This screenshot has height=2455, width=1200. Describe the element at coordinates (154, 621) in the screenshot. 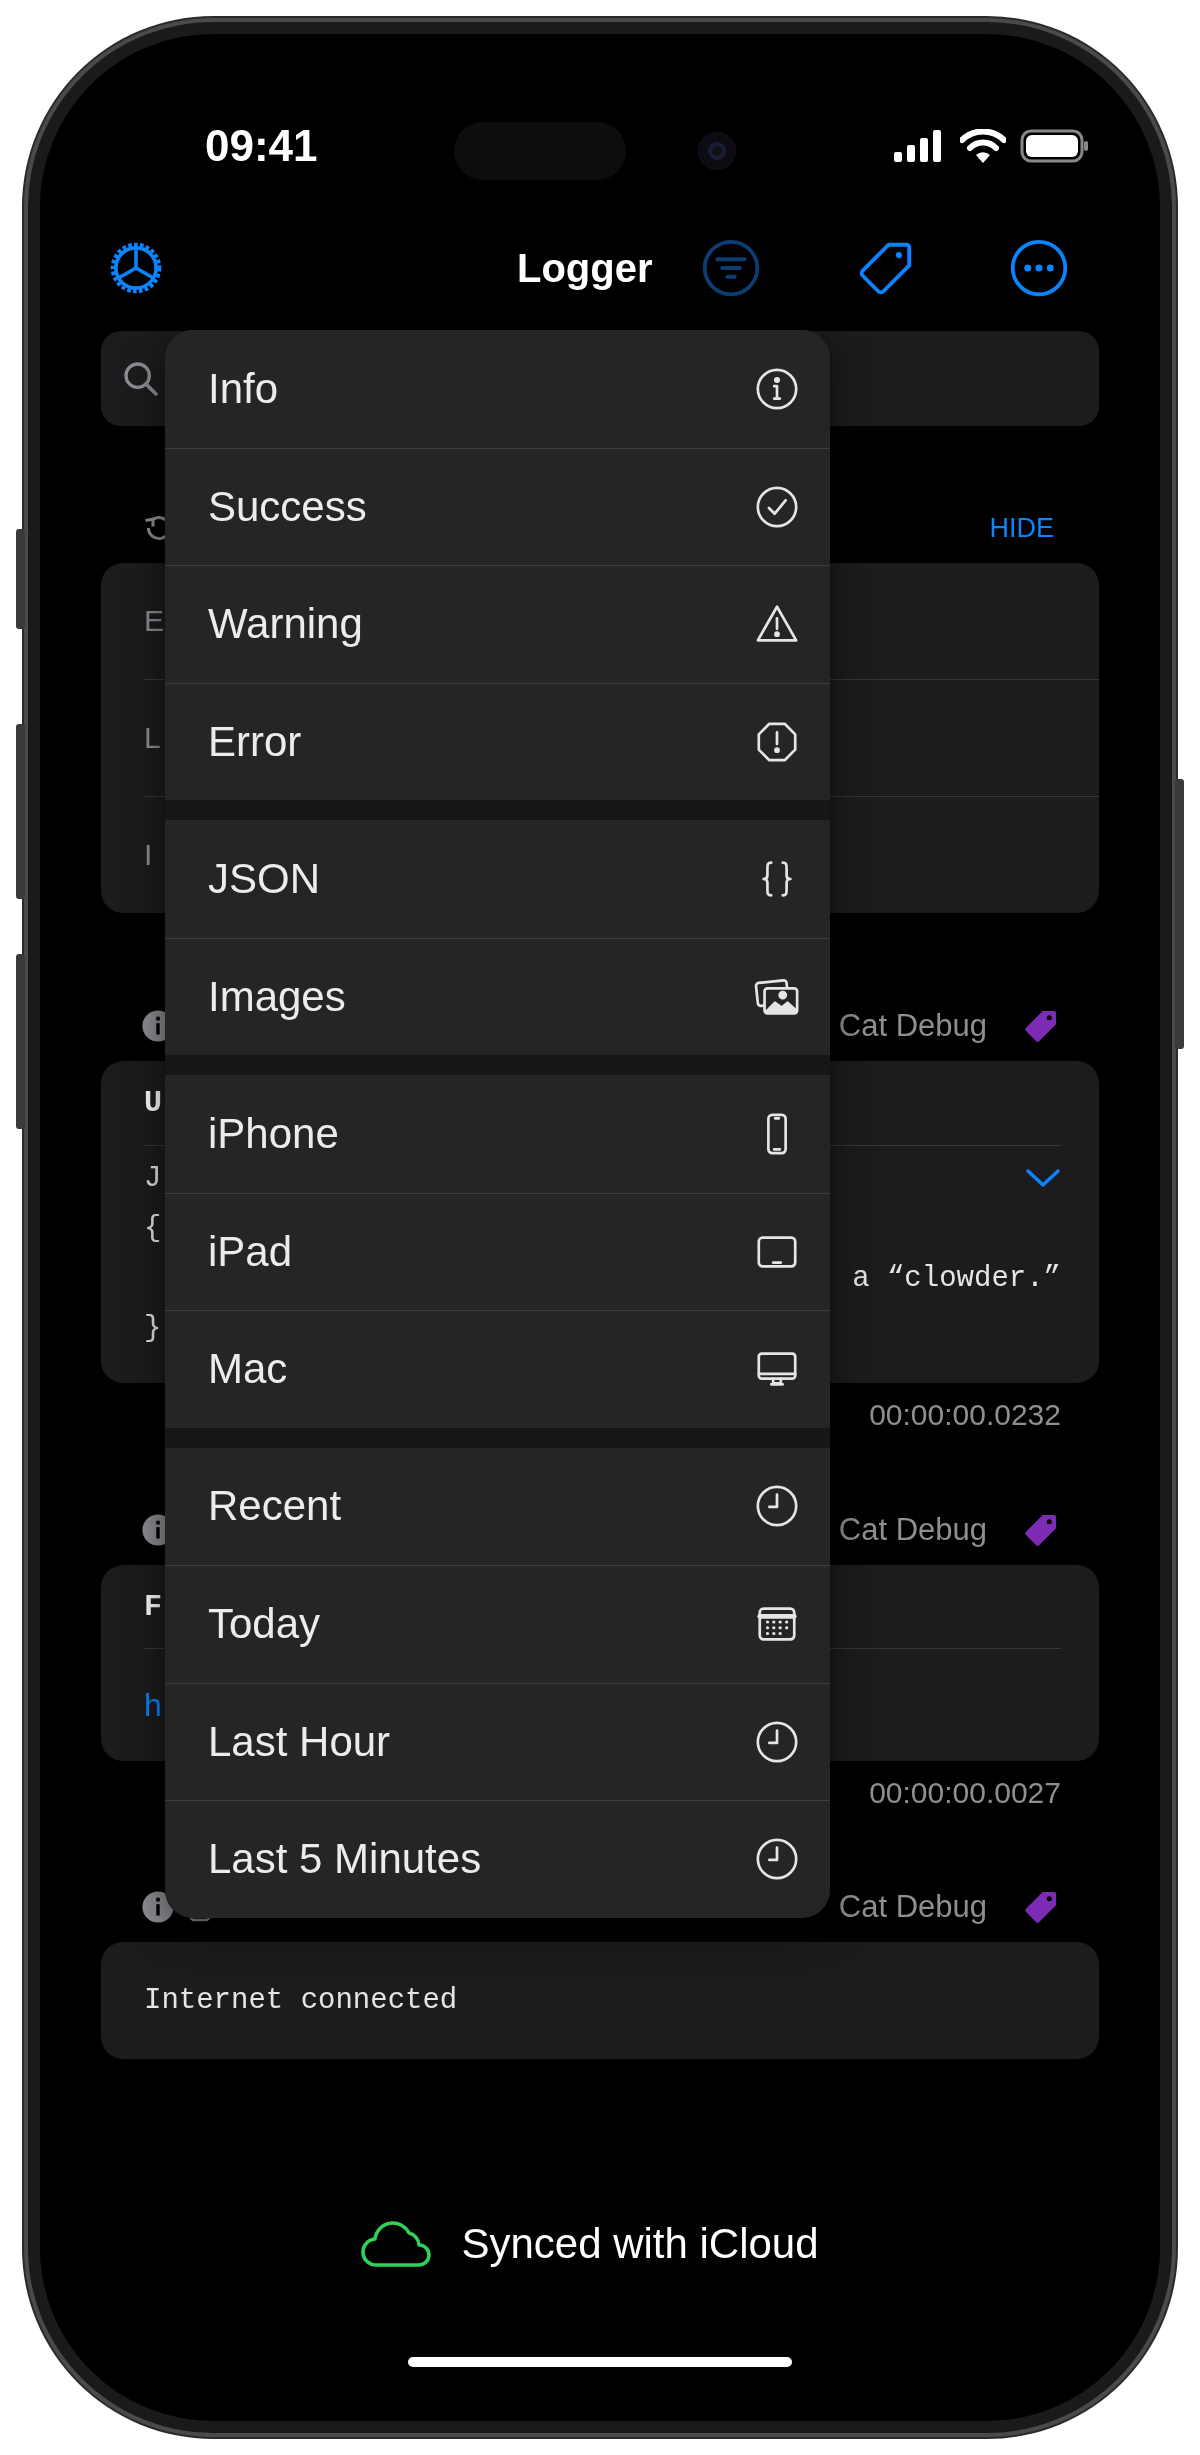

I see `filter-label: E` at that location.